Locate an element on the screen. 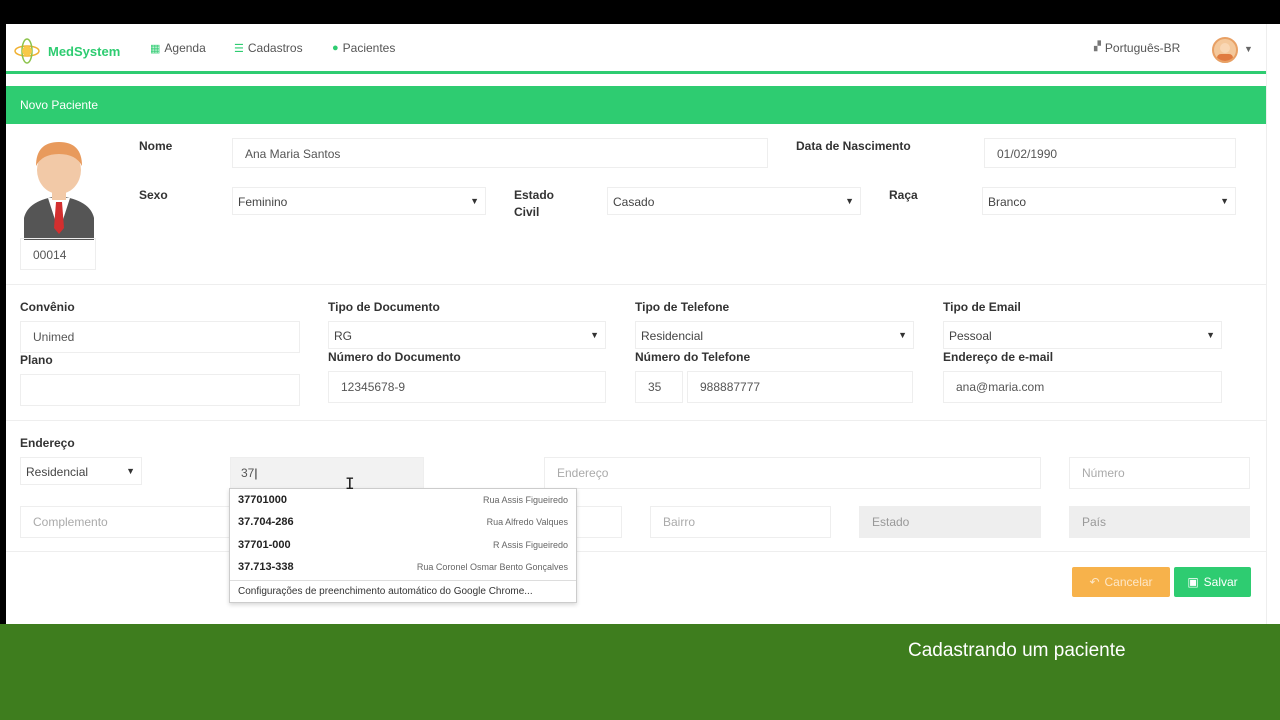  autocomplete-desc: Rua Assis Figueiredo is located at coordinates (525, 500).